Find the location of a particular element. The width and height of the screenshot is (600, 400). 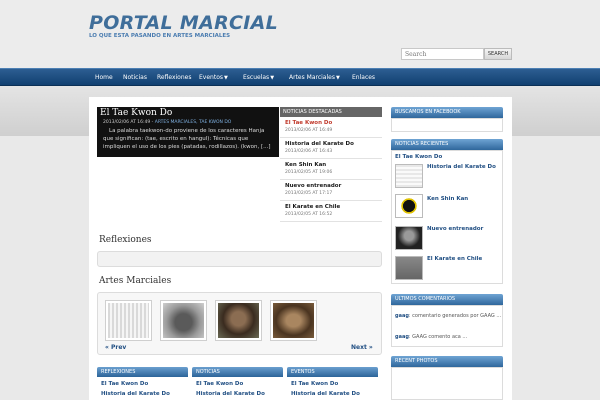

sidebar-header-recent: NOTICIAS RECIENTES is located at coordinates (447, 144).